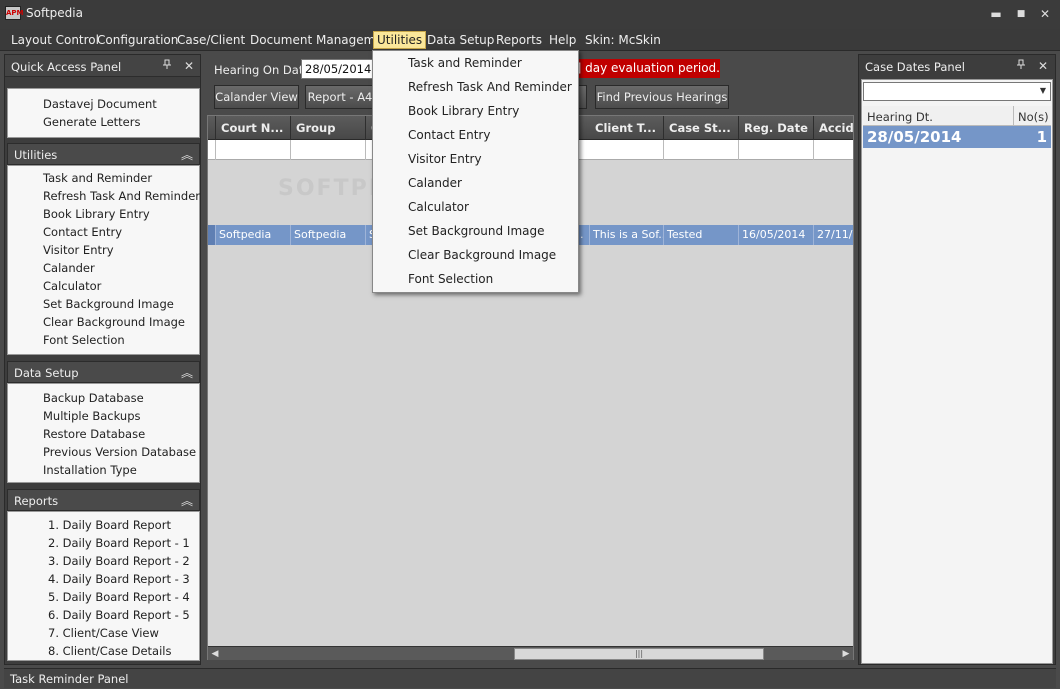  Describe the element at coordinates (833, 128) in the screenshot. I see `col-accident: Accide` at that location.